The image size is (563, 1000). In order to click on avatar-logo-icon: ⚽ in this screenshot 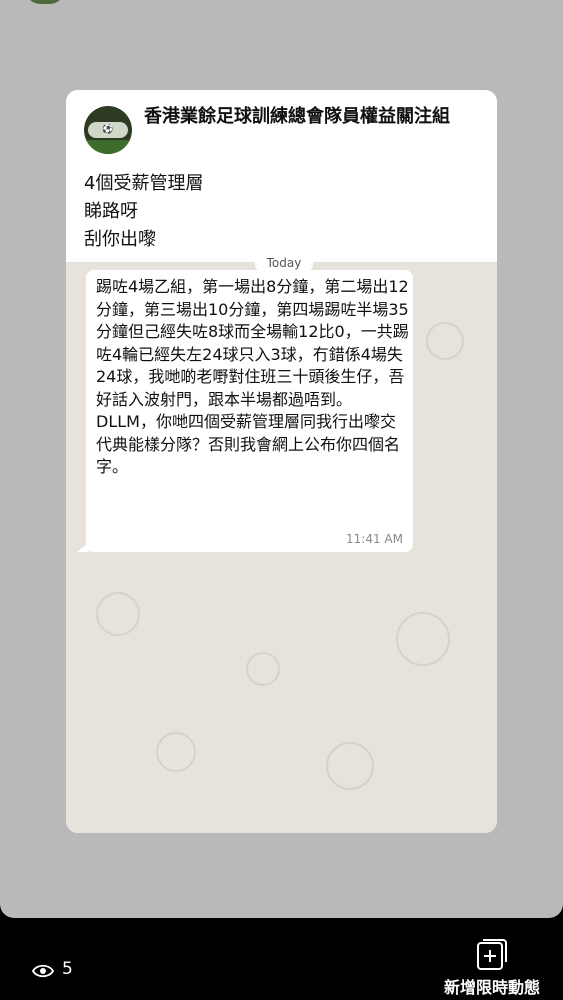, I will do `click(108, 130)`.